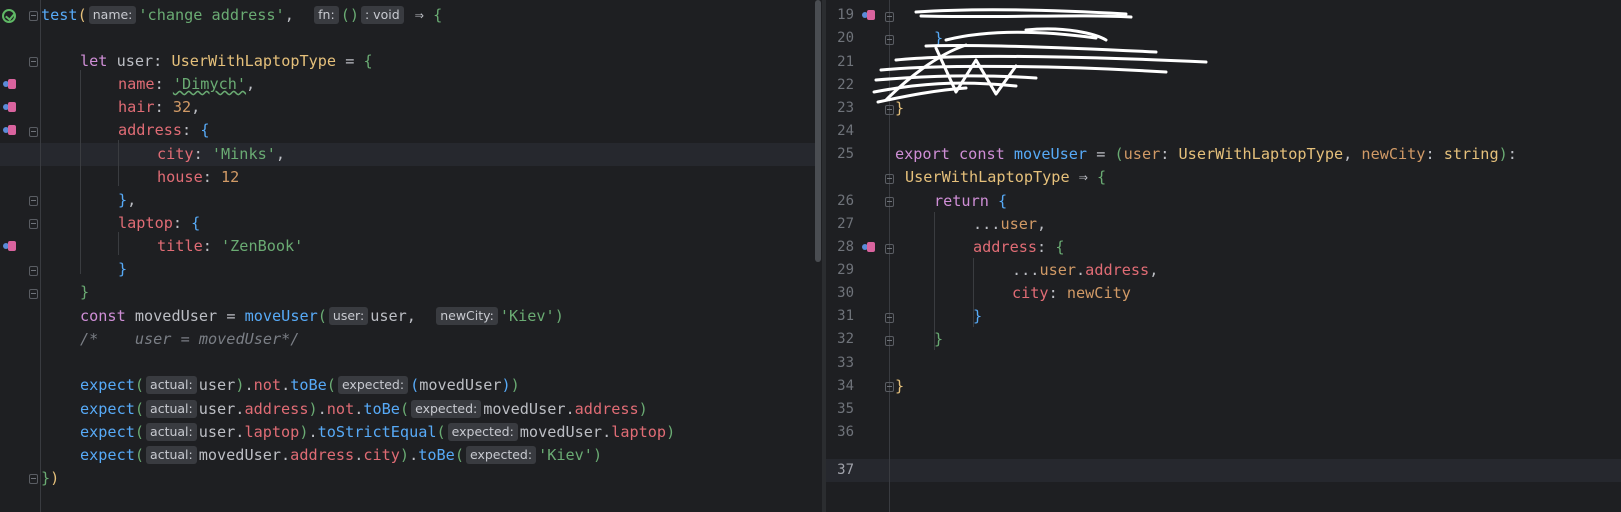  I want to click on line-number: 25, so click(845, 154).